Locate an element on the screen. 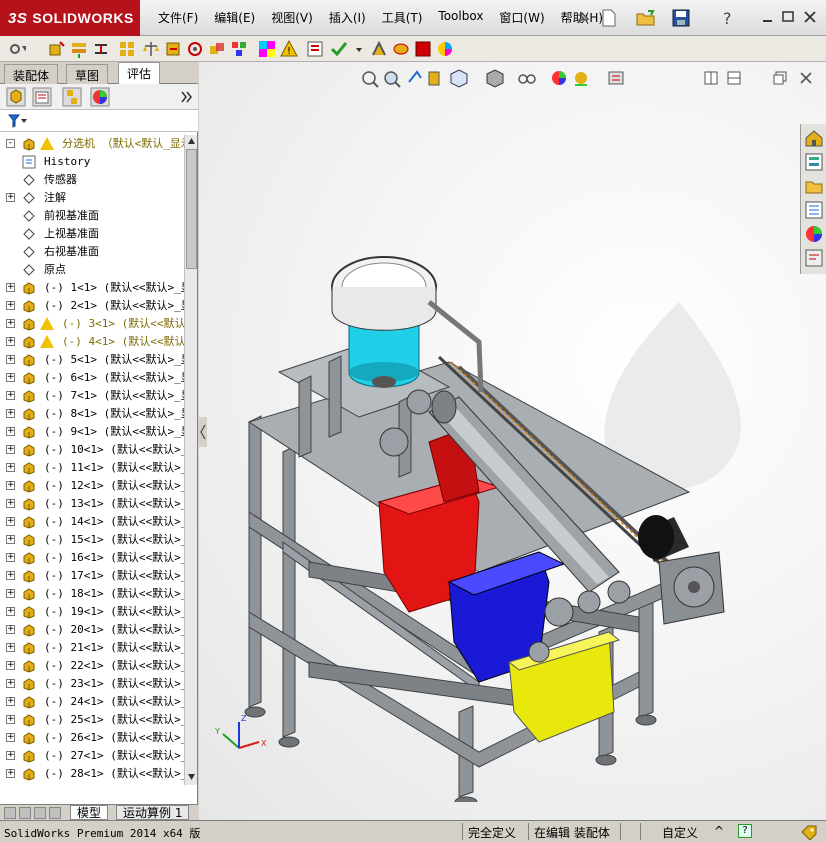 This screenshot has width=826, height=842. tree-component-row: + (-) 8<1> (默认<<默认>_显 is located at coordinates (92, 414).